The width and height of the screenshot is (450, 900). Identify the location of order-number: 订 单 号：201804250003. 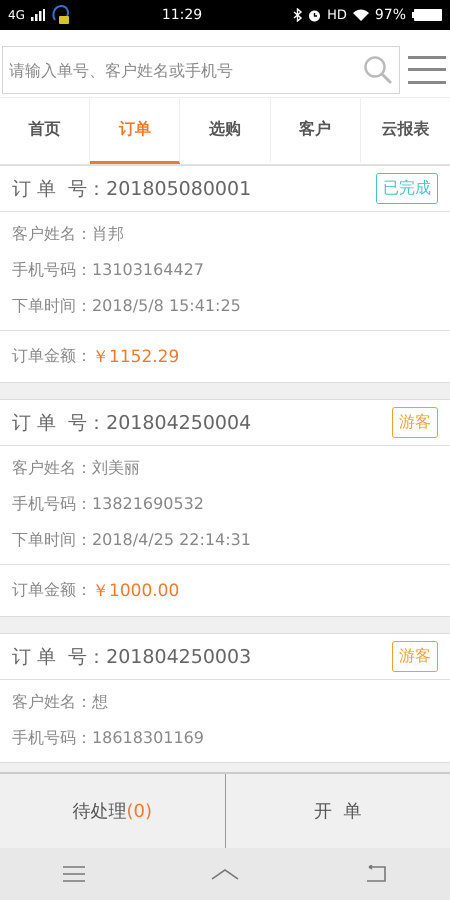
(132, 657).